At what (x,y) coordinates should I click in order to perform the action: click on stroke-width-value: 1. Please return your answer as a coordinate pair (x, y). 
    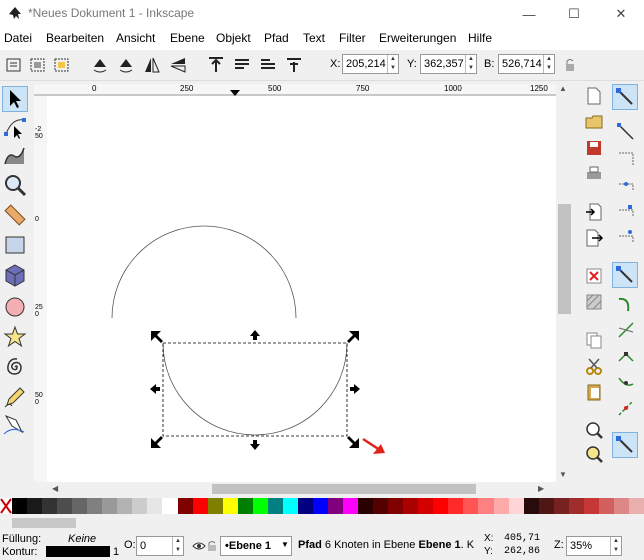
    Looking at the image, I should click on (116, 552).